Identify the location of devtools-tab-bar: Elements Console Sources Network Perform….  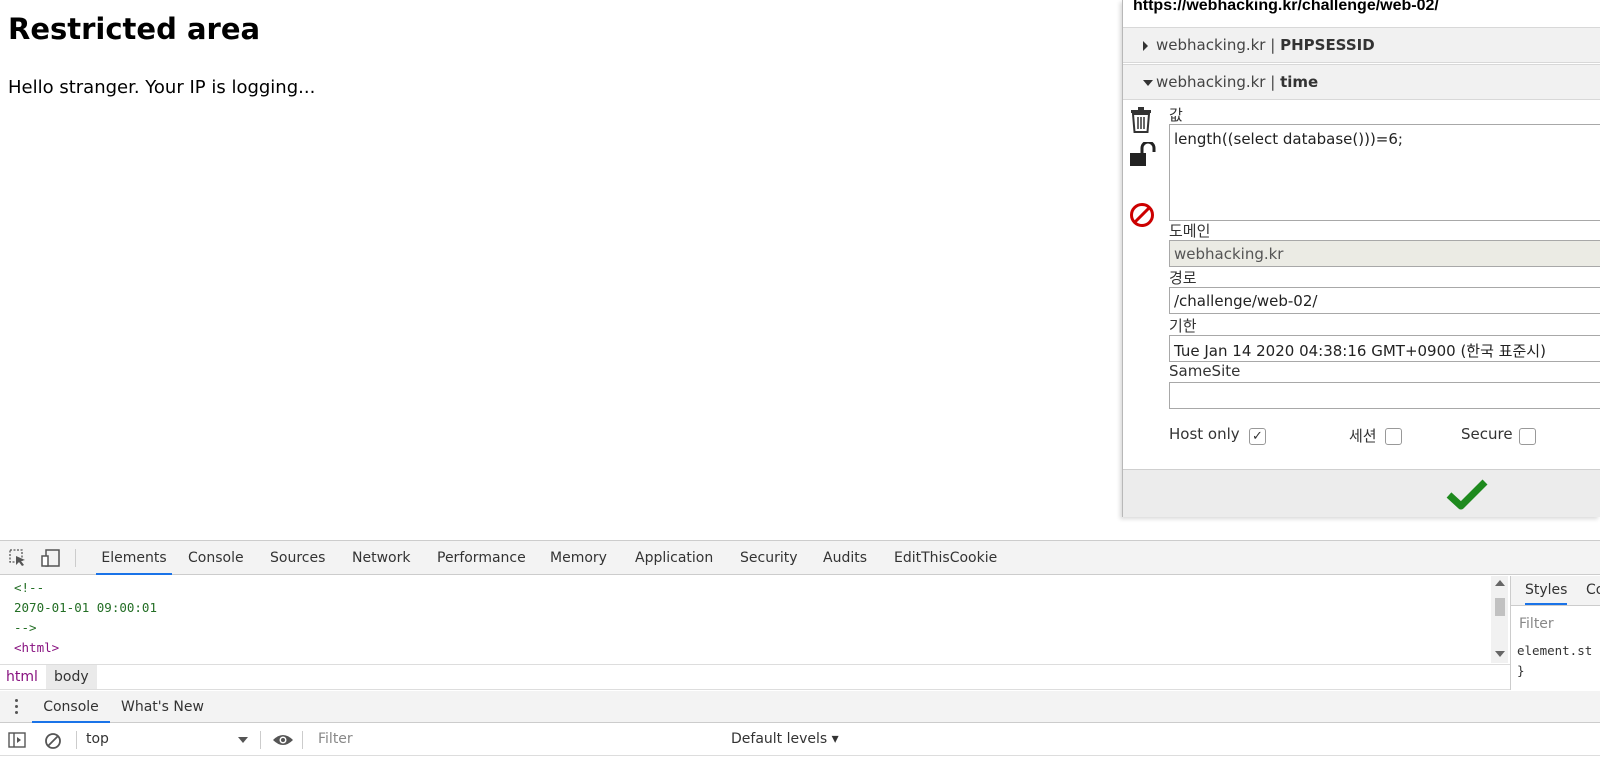
(800, 558).